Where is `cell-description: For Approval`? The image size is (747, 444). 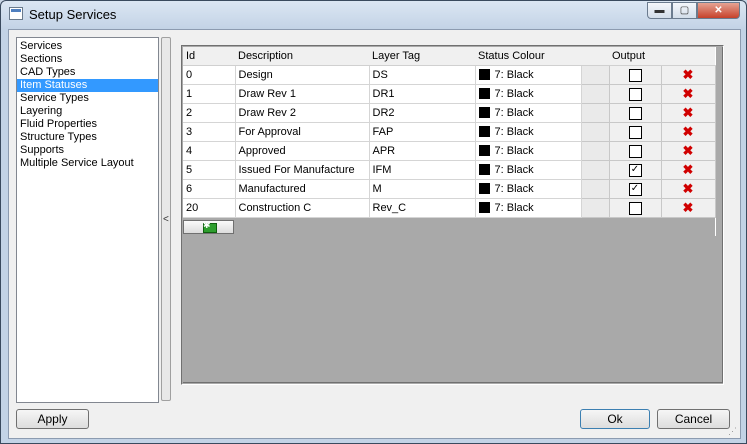
cell-description: For Approval is located at coordinates (302, 132).